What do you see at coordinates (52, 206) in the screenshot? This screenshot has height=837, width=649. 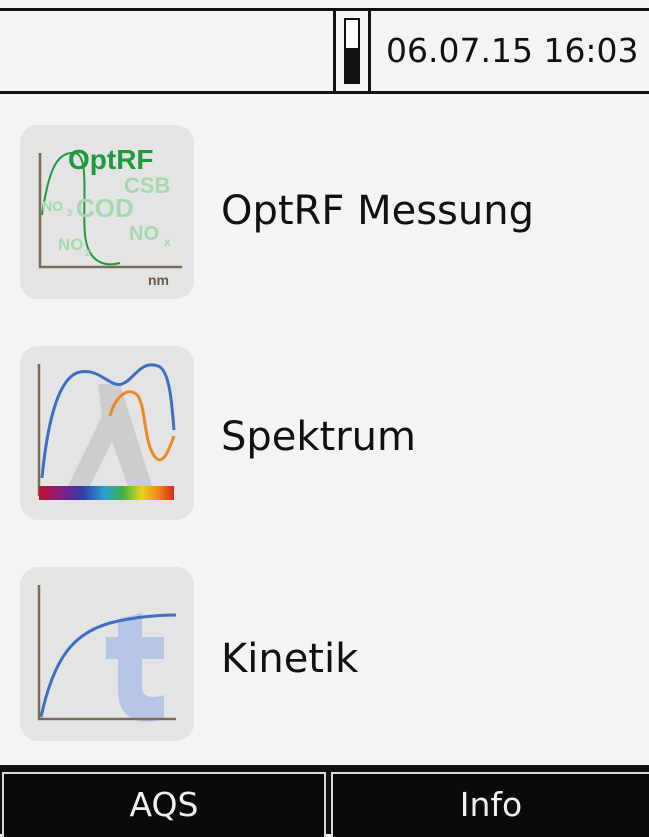 I see `optrf-icon-no3: NO` at bounding box center [52, 206].